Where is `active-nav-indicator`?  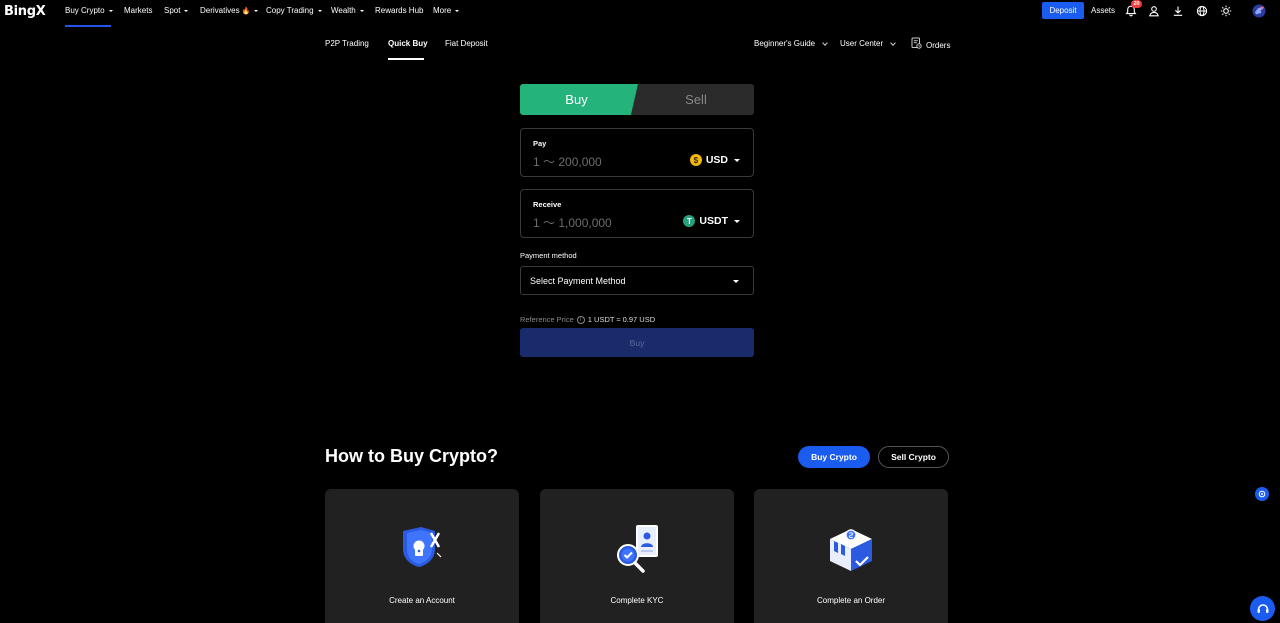 active-nav-indicator is located at coordinates (88, 26).